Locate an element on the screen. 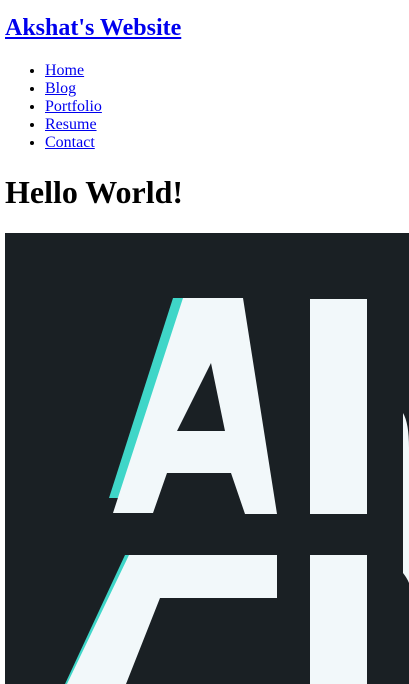  nav-item-blog: Blog is located at coordinates (73, 89).